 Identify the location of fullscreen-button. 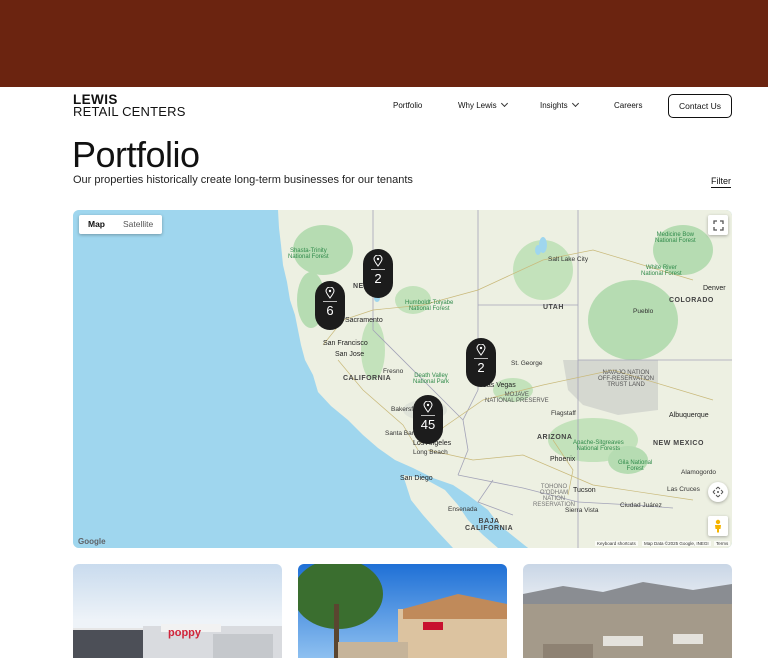
(718, 225).